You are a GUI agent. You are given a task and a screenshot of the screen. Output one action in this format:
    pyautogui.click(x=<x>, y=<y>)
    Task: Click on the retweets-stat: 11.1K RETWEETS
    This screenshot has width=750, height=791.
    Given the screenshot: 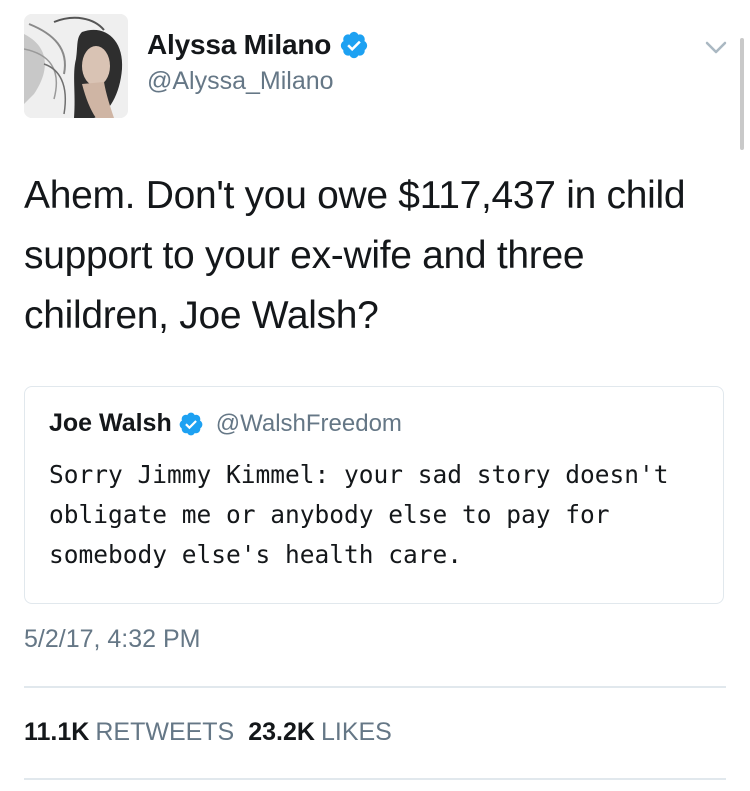 What is the action you would take?
    pyautogui.click(x=129, y=732)
    